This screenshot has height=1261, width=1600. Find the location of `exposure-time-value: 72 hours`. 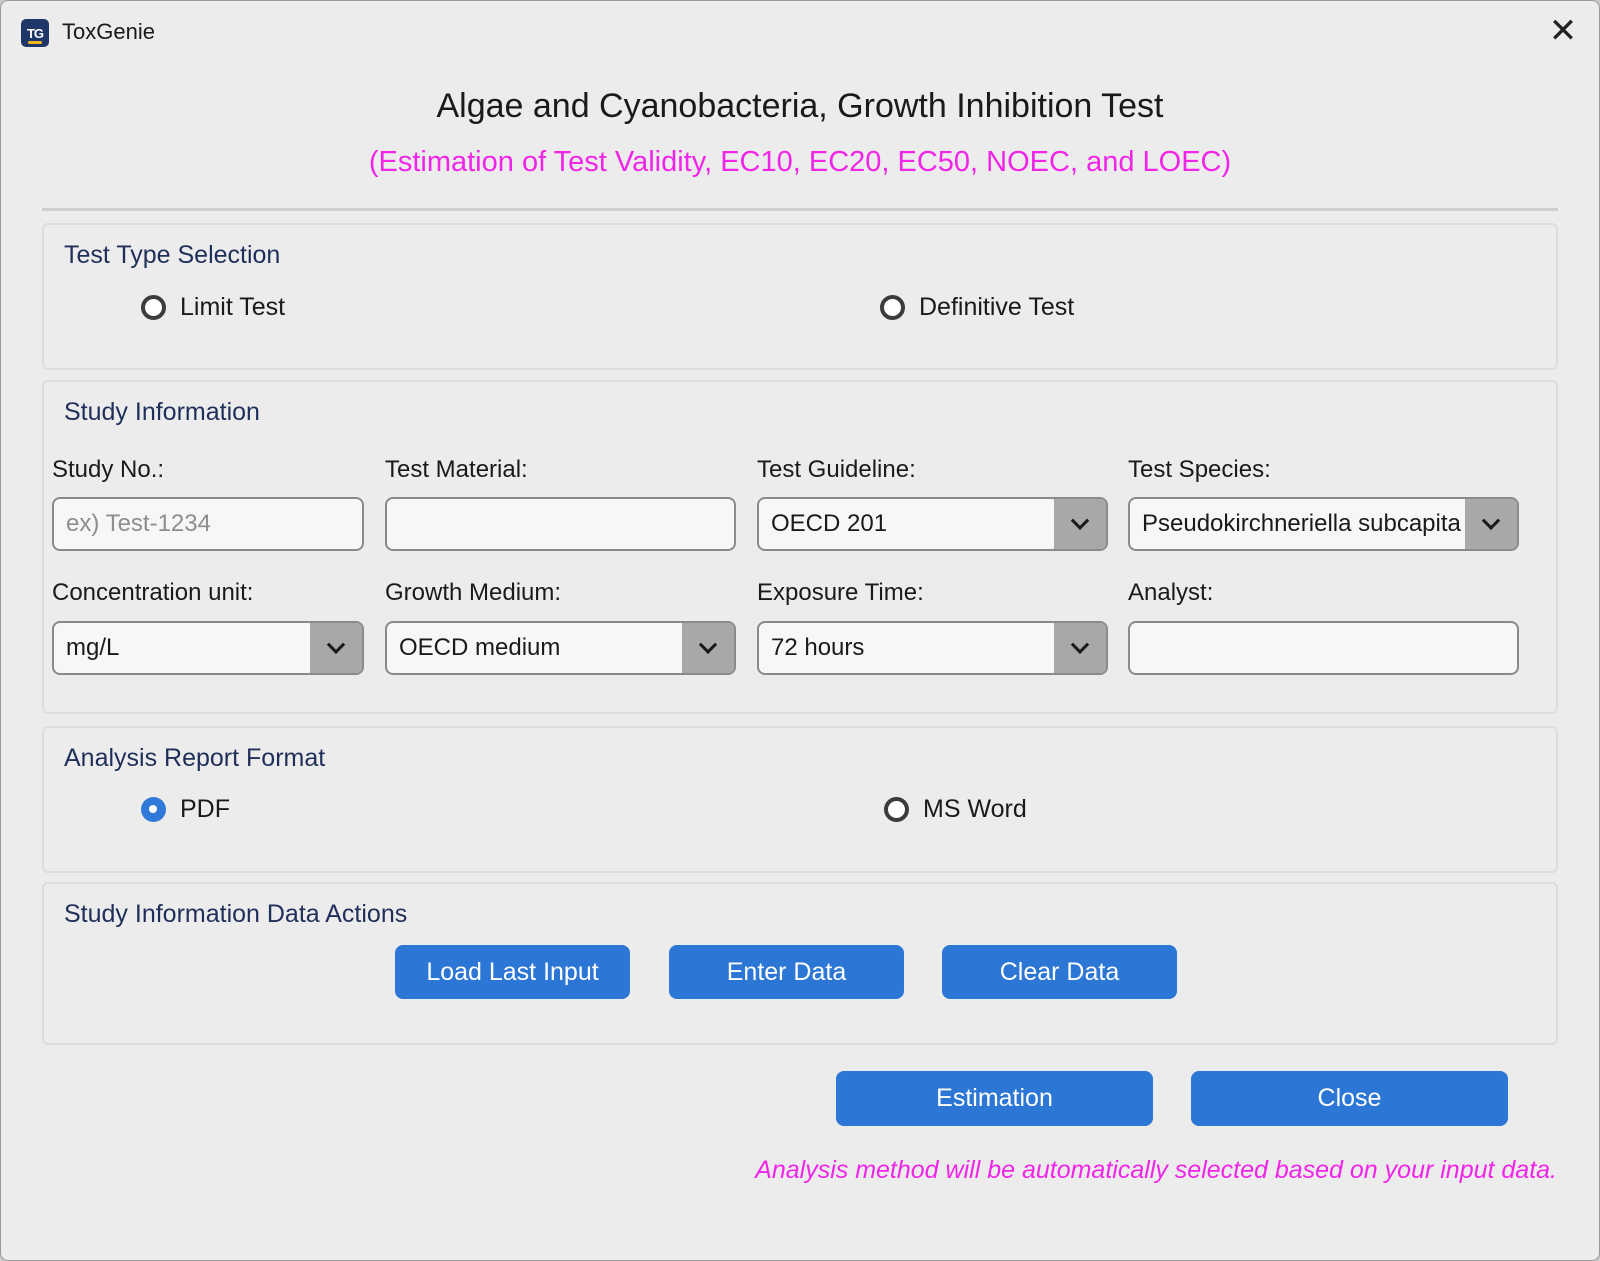

exposure-time-value: 72 hours is located at coordinates (818, 647).